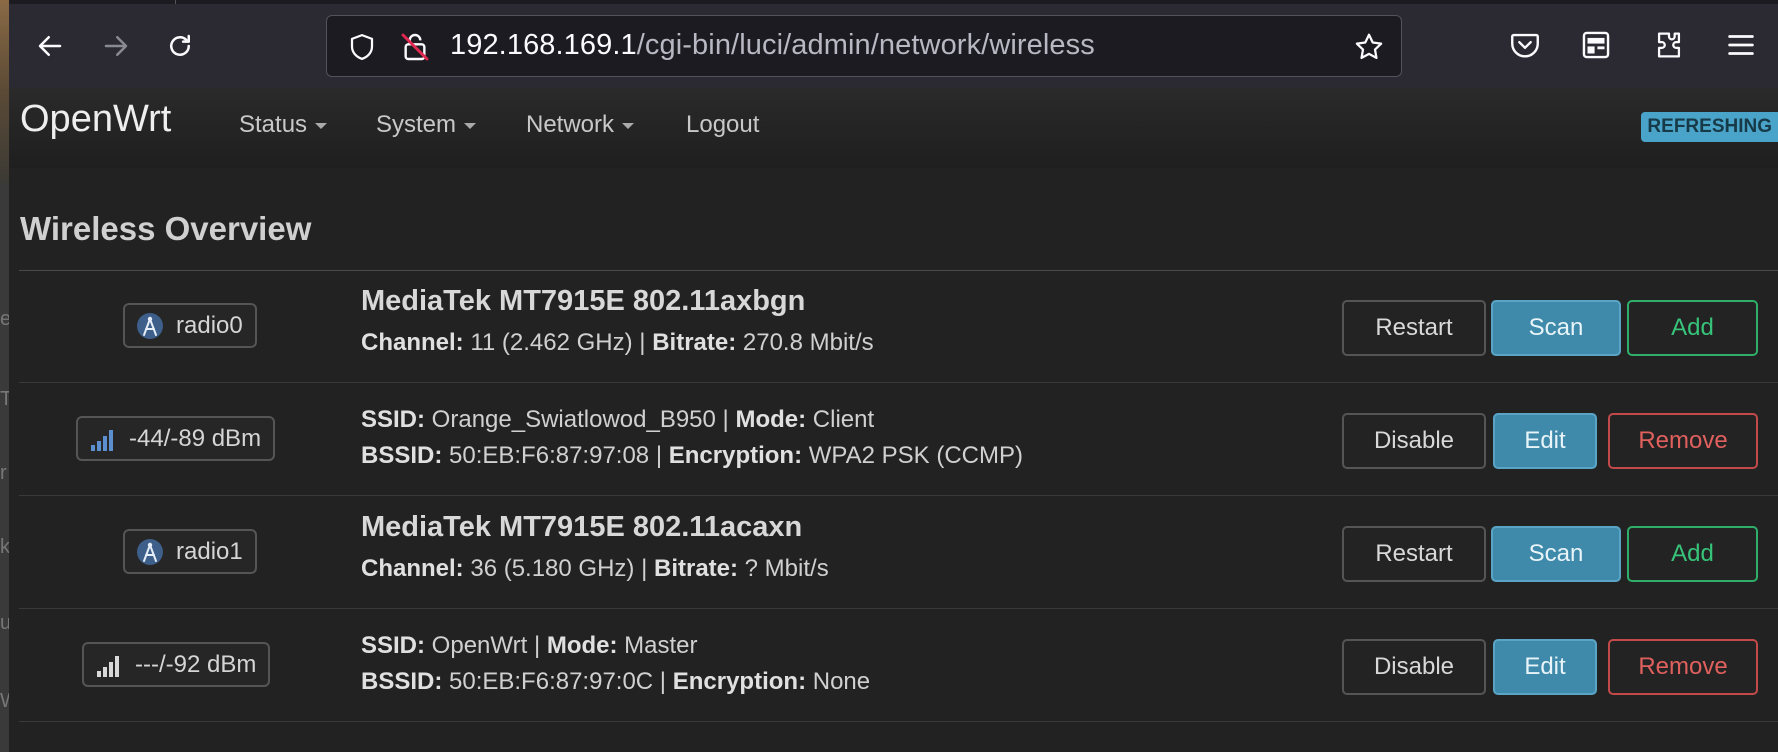  I want to click on bookmark-star-icon, so click(1369, 47).